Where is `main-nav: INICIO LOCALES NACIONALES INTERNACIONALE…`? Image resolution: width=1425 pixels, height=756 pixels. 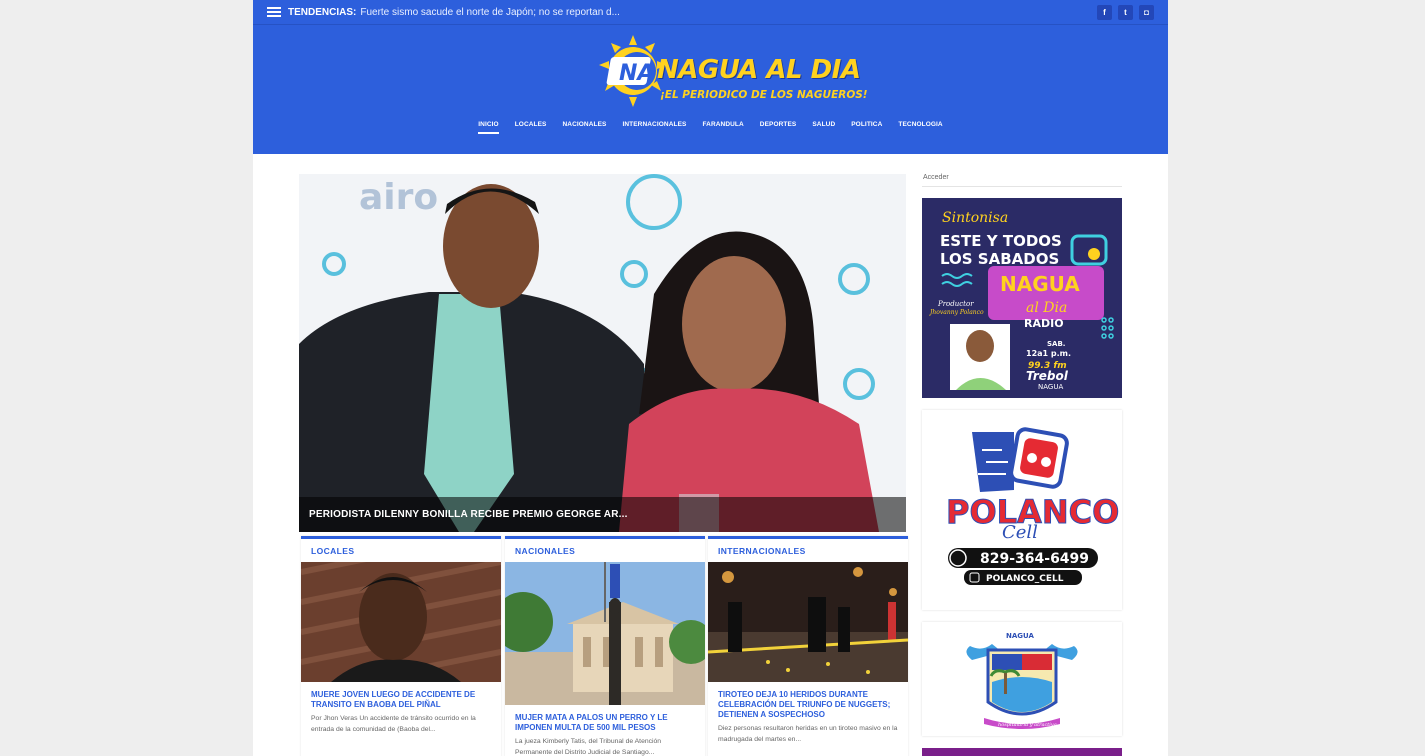 main-nav: INICIO LOCALES NACIONALES INTERNACIONALE… is located at coordinates (710, 127).